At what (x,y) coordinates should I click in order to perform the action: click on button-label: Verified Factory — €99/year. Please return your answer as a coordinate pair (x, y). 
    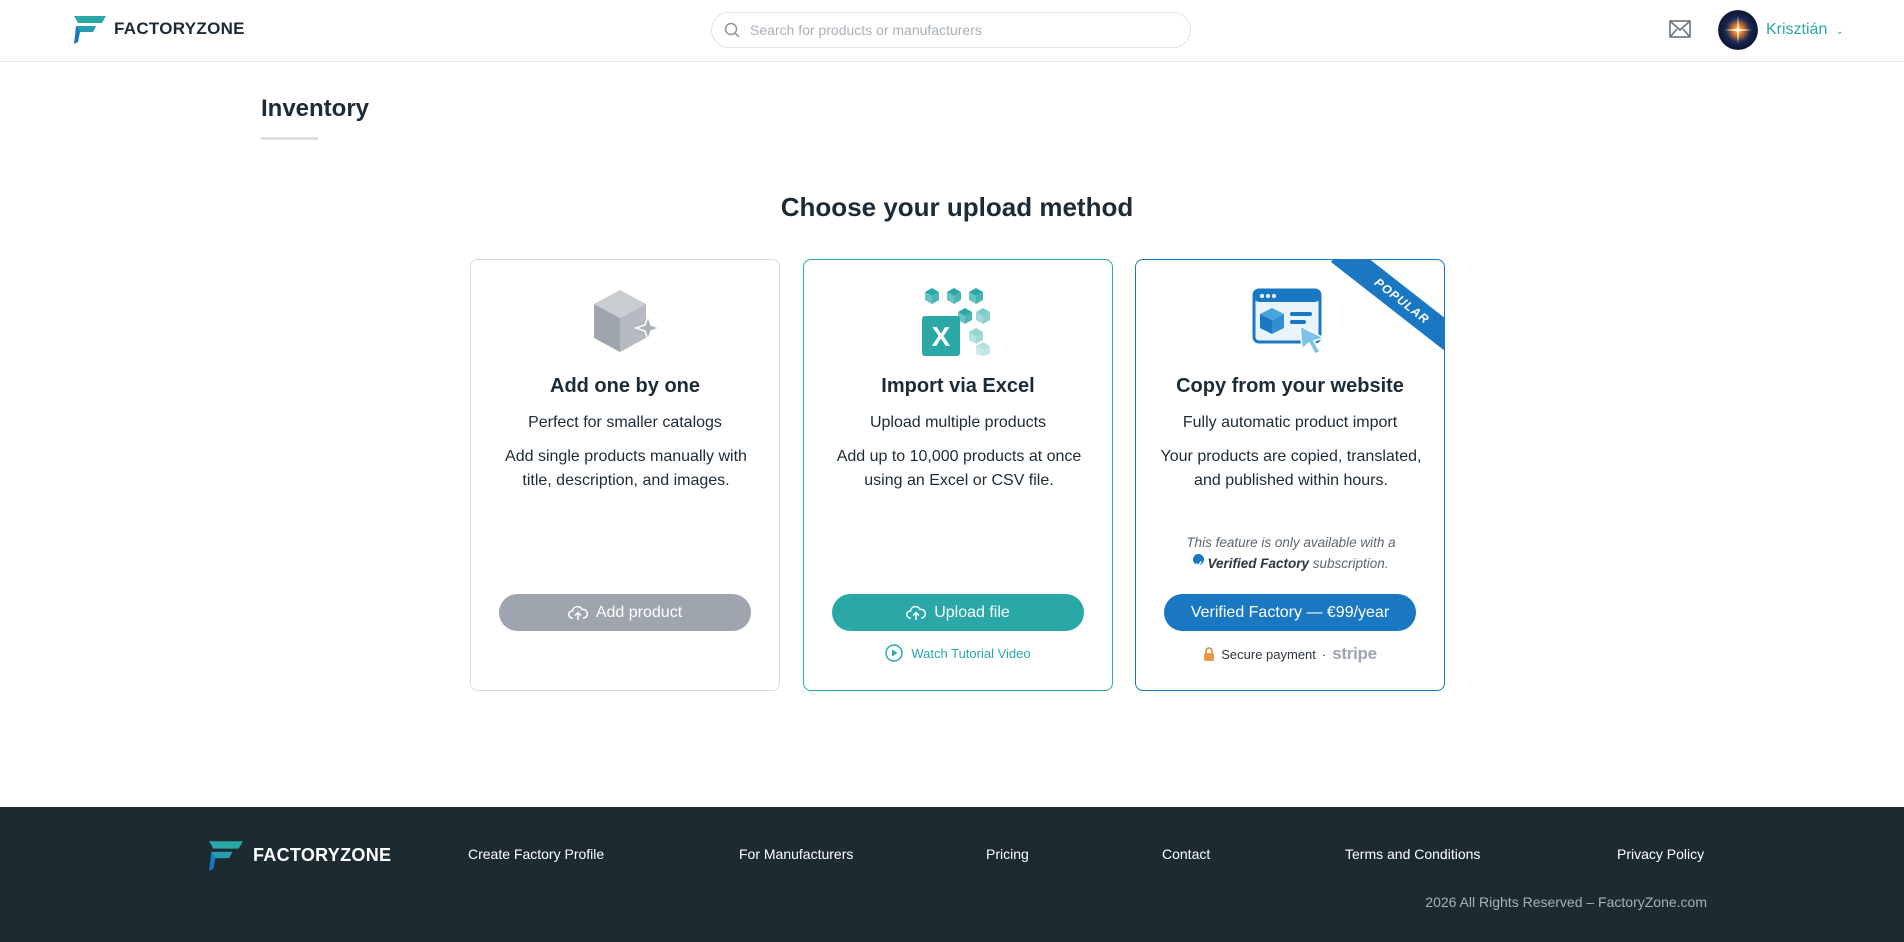
    Looking at the image, I should click on (1290, 612).